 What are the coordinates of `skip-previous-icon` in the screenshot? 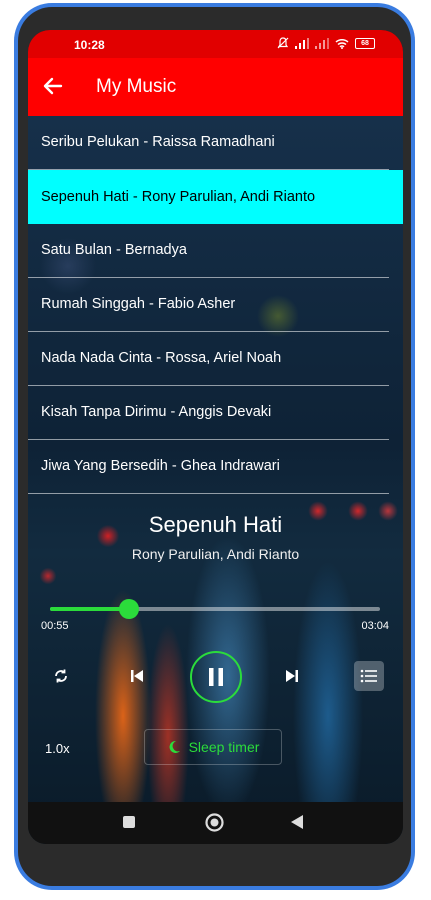 It's located at (137, 676).